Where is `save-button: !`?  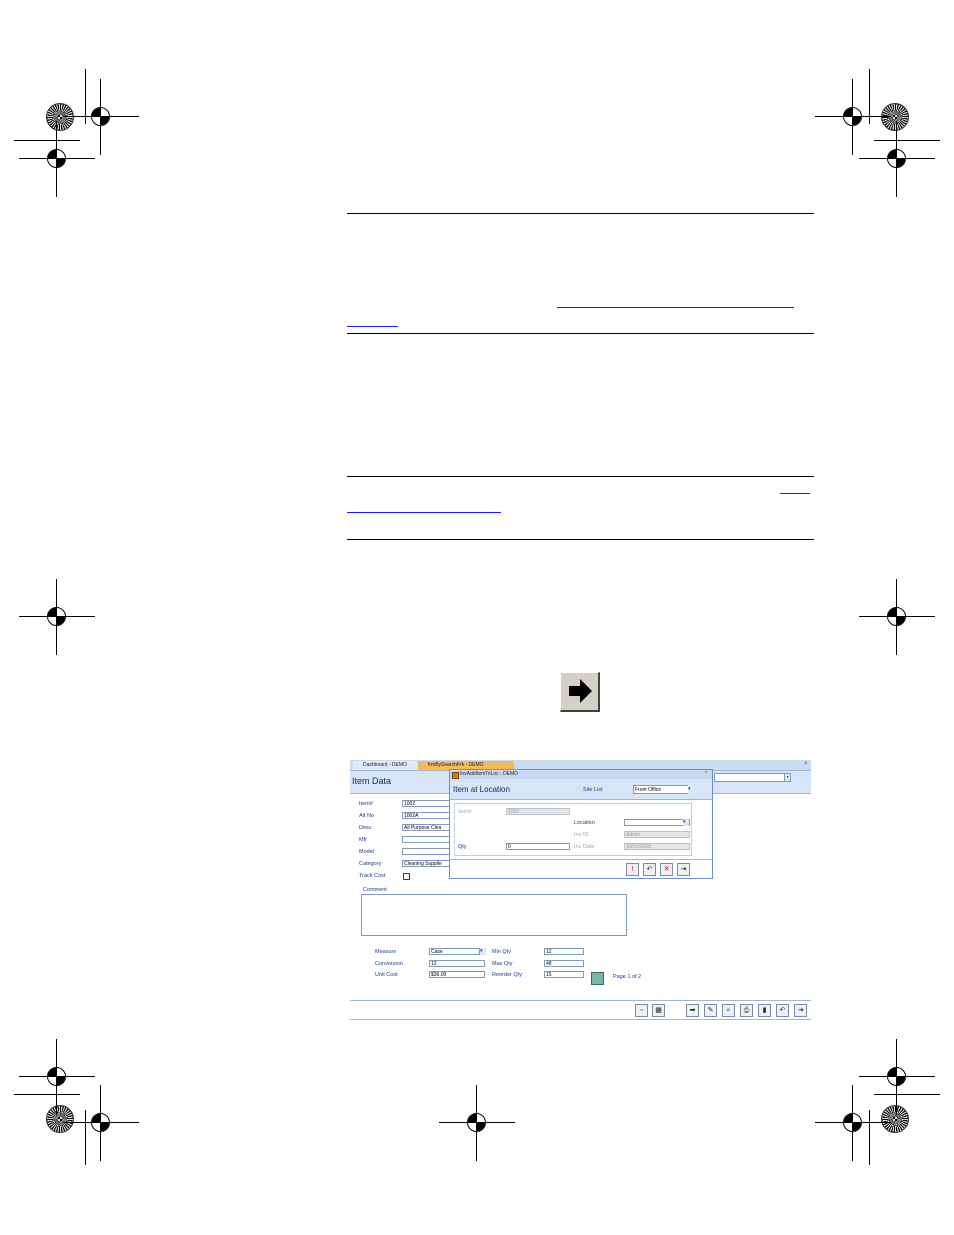 save-button: ! is located at coordinates (632, 869).